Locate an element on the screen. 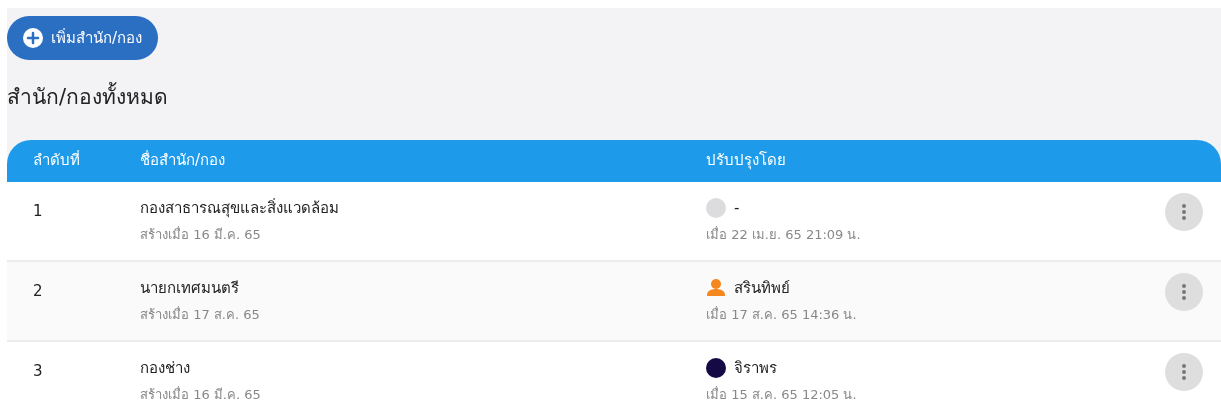 The image size is (1221, 419). updater-name: จิราพร is located at coordinates (755, 368).